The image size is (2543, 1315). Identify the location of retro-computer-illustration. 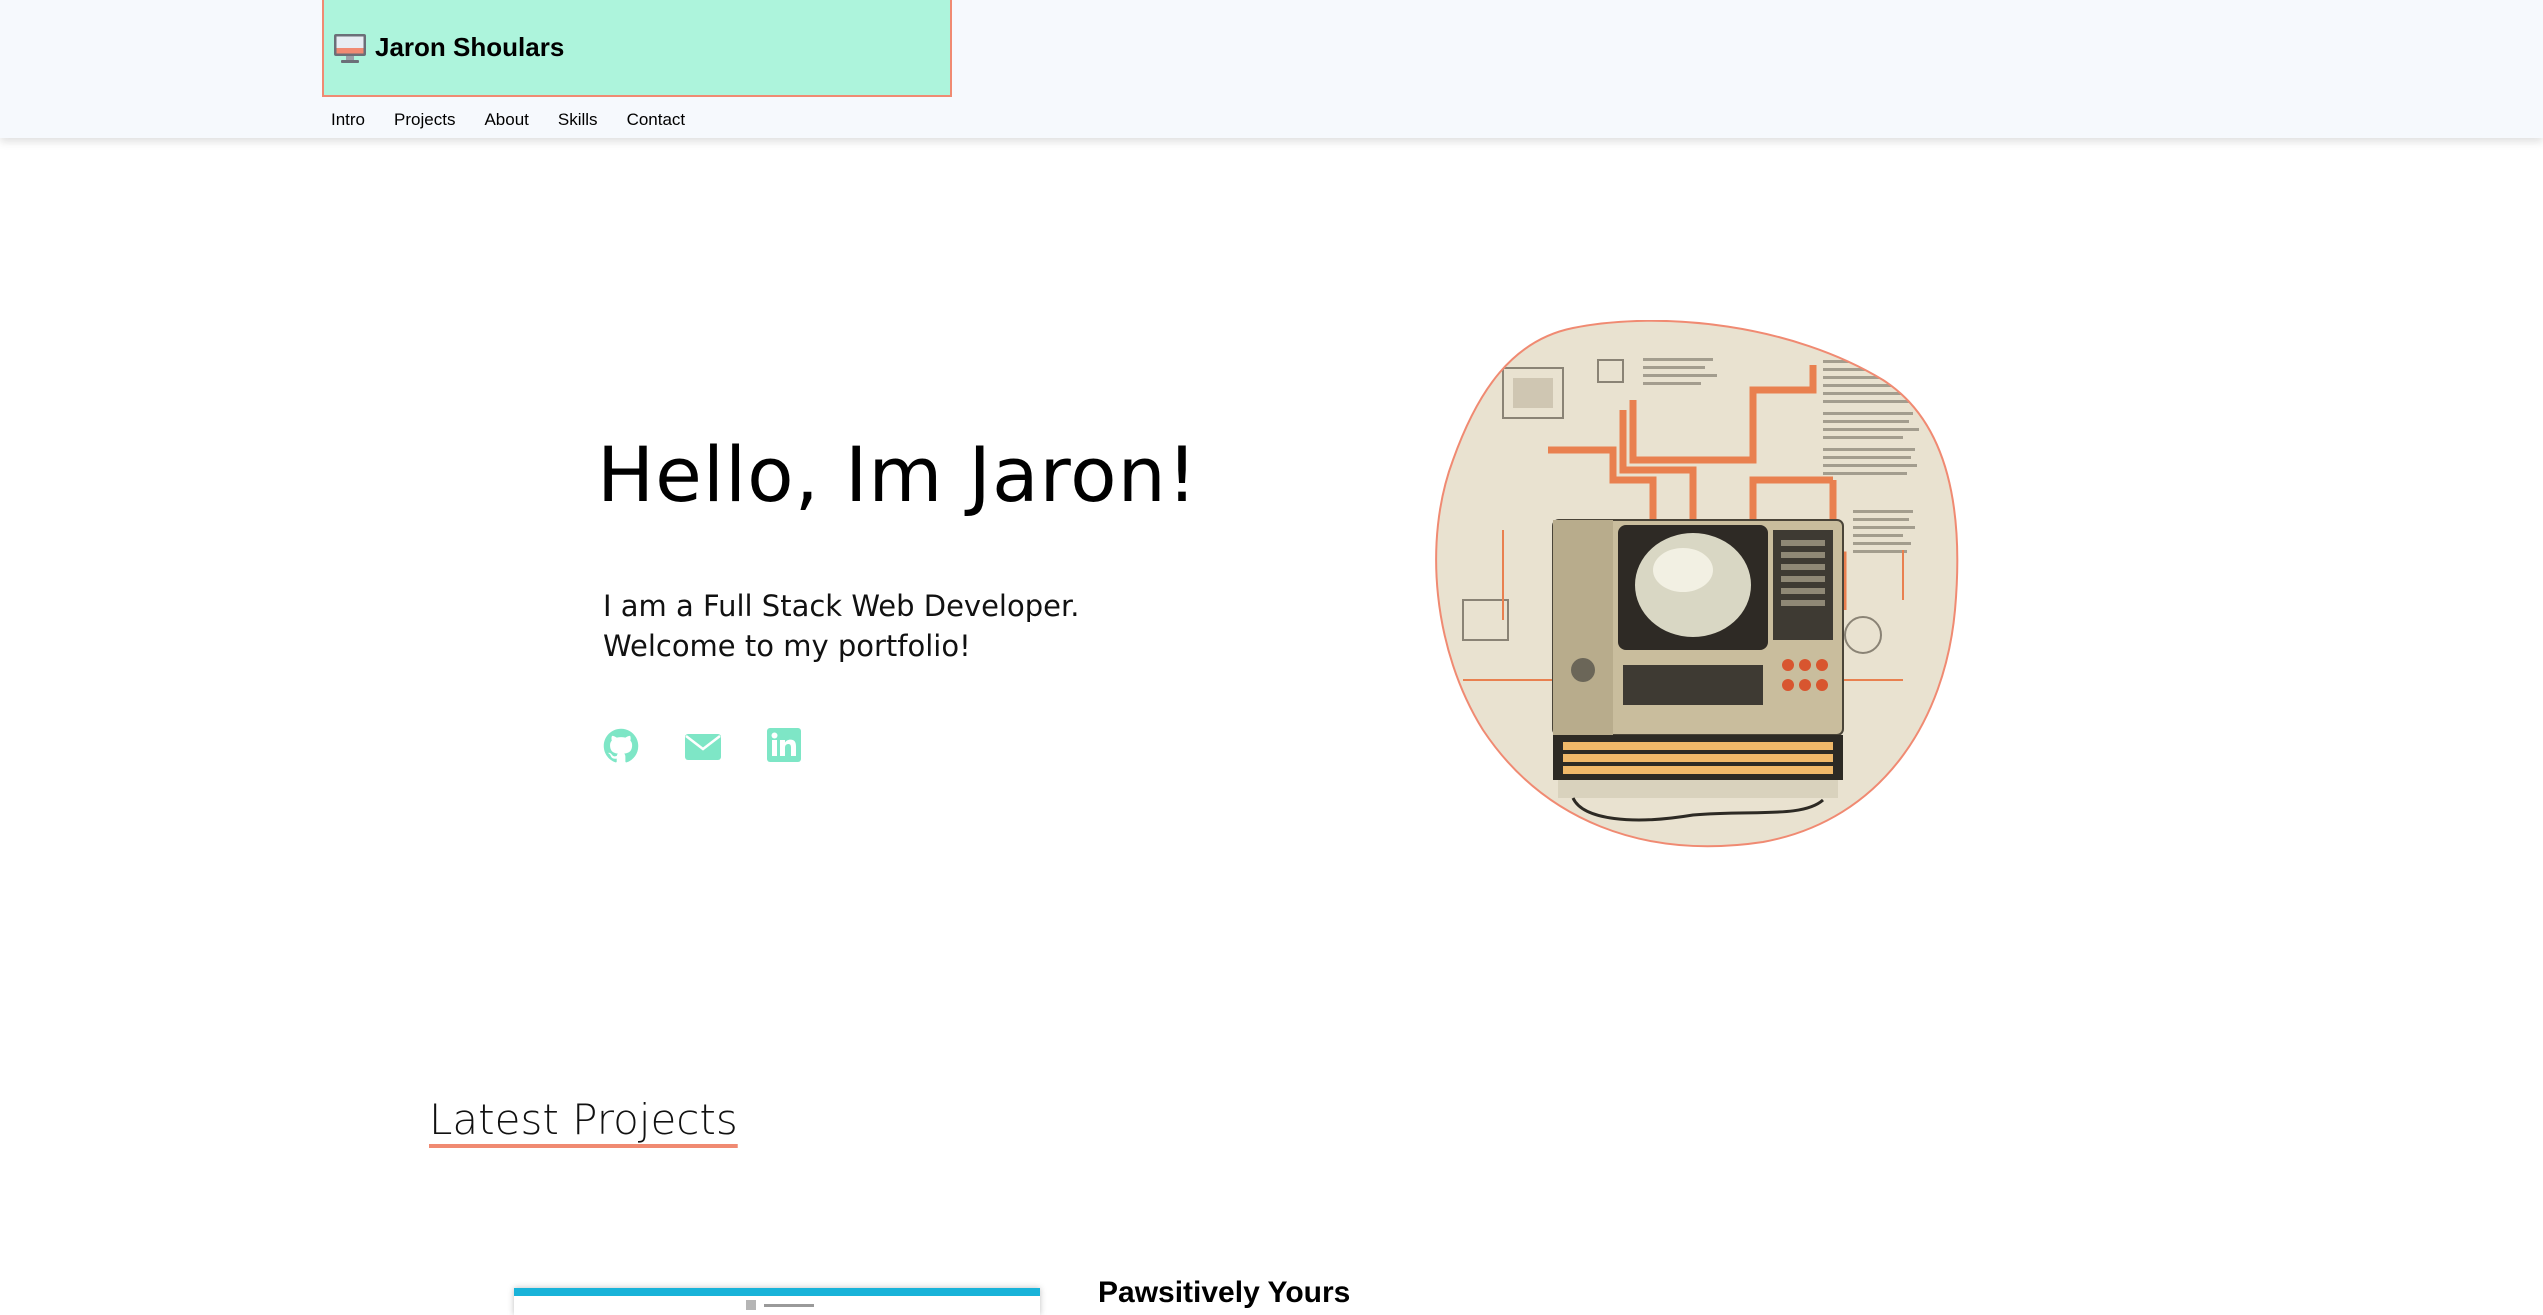
(1697, 584).